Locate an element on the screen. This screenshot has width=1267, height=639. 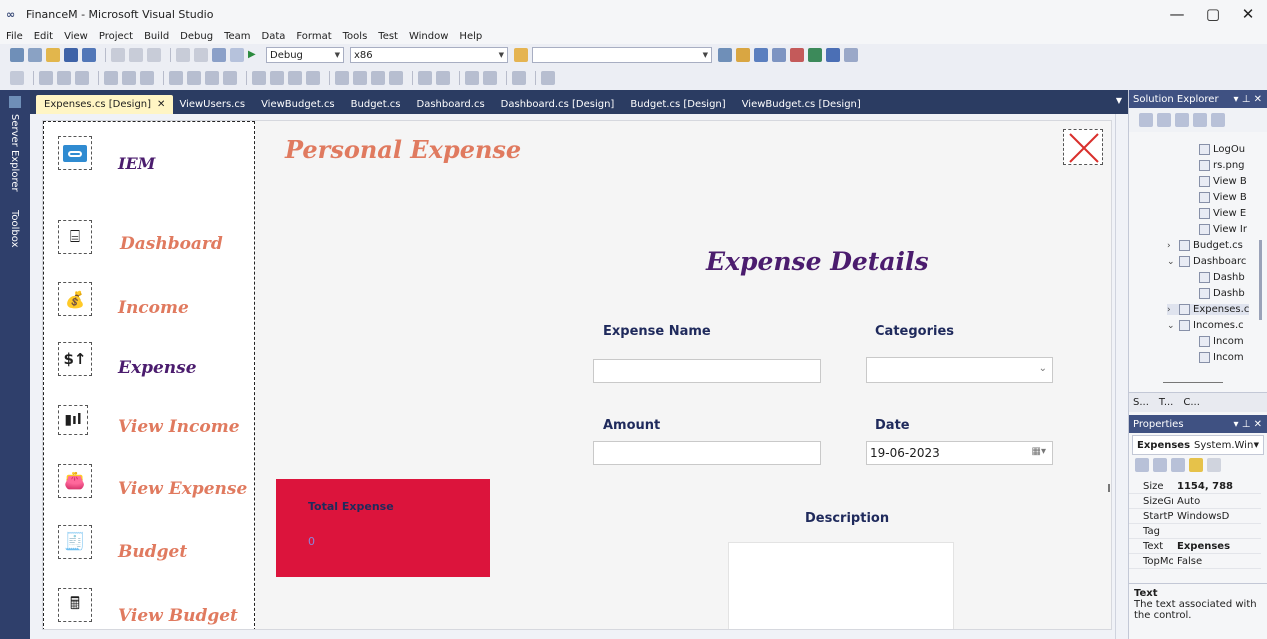
align-bottoms-icon is located at coordinates (147, 78).